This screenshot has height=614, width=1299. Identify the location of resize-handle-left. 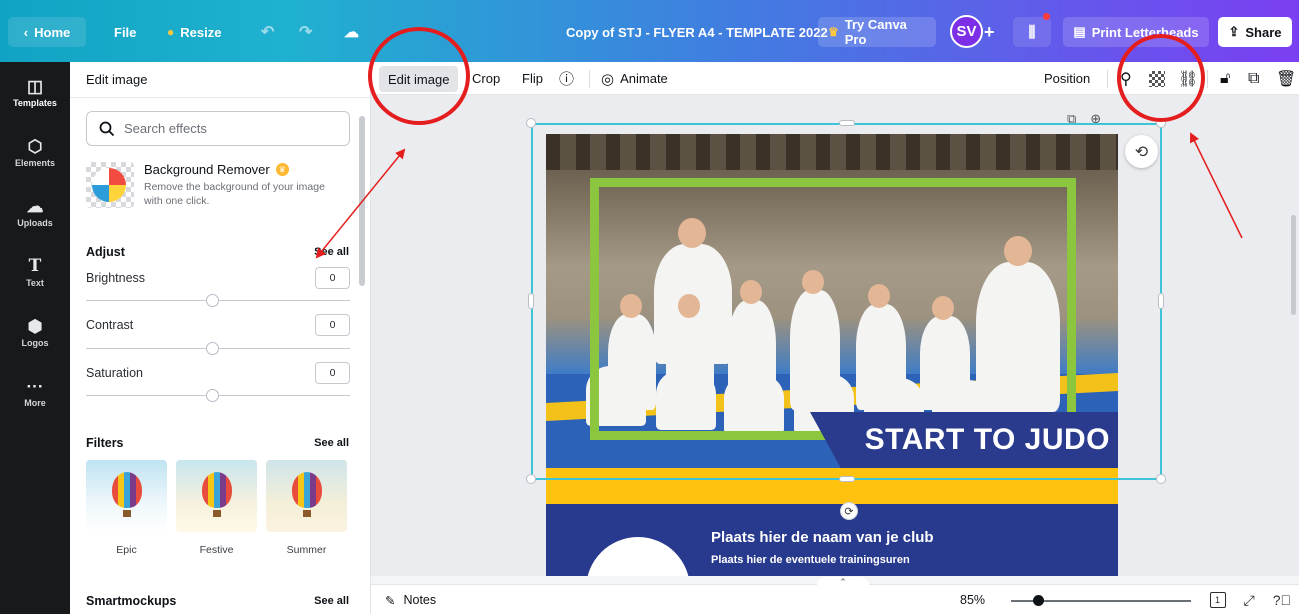
(531, 301).